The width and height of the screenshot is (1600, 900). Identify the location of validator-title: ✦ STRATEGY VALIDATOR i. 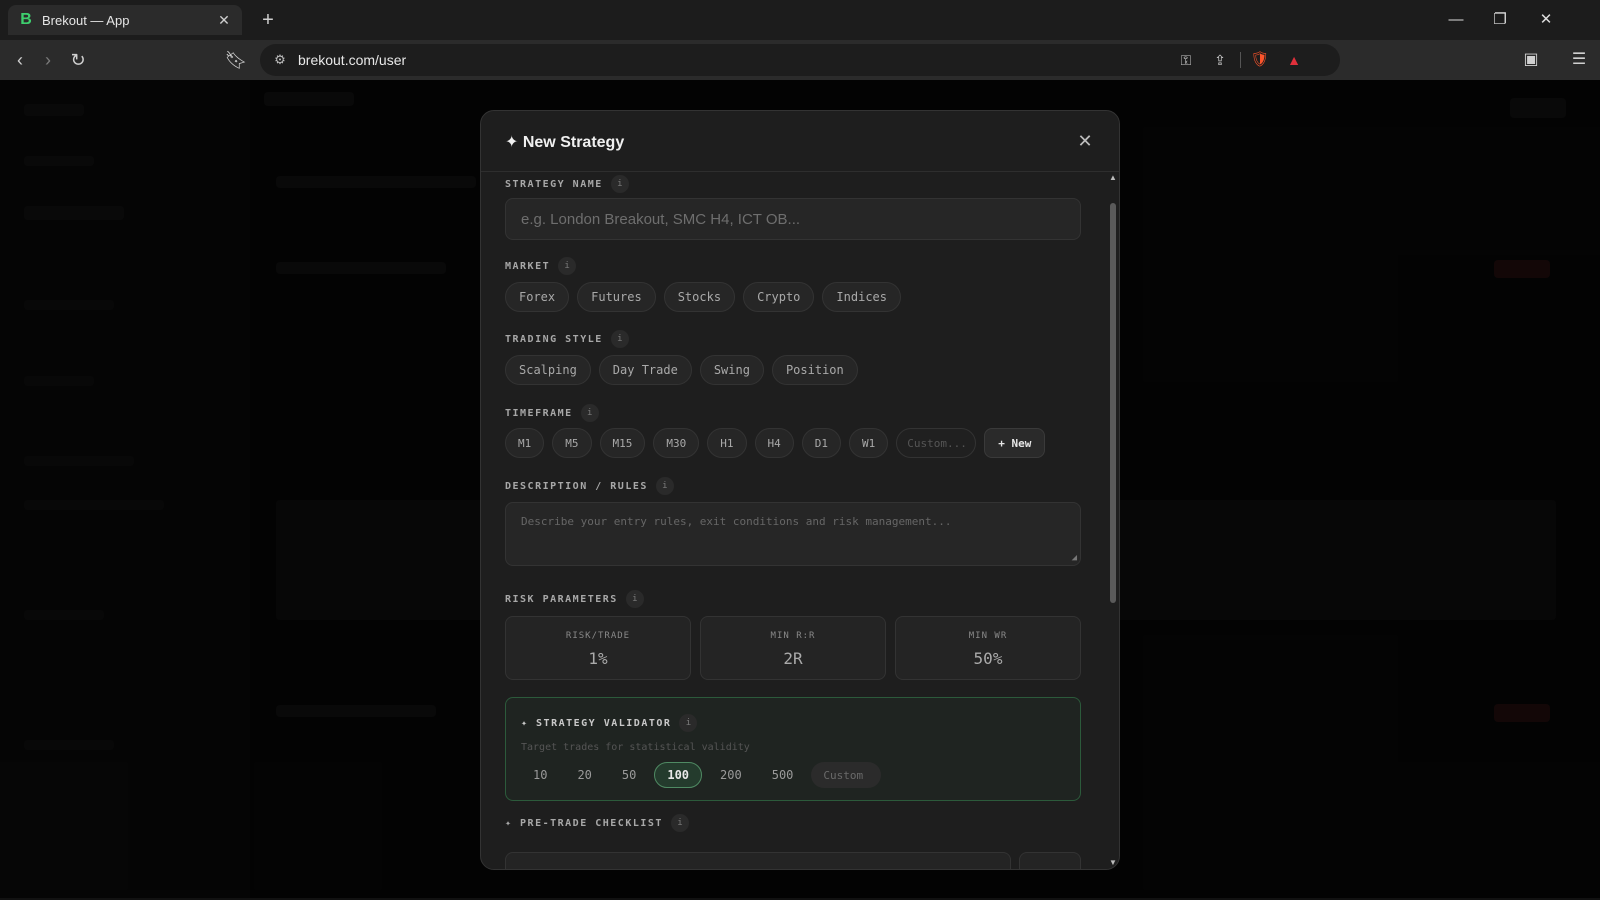
(609, 723).